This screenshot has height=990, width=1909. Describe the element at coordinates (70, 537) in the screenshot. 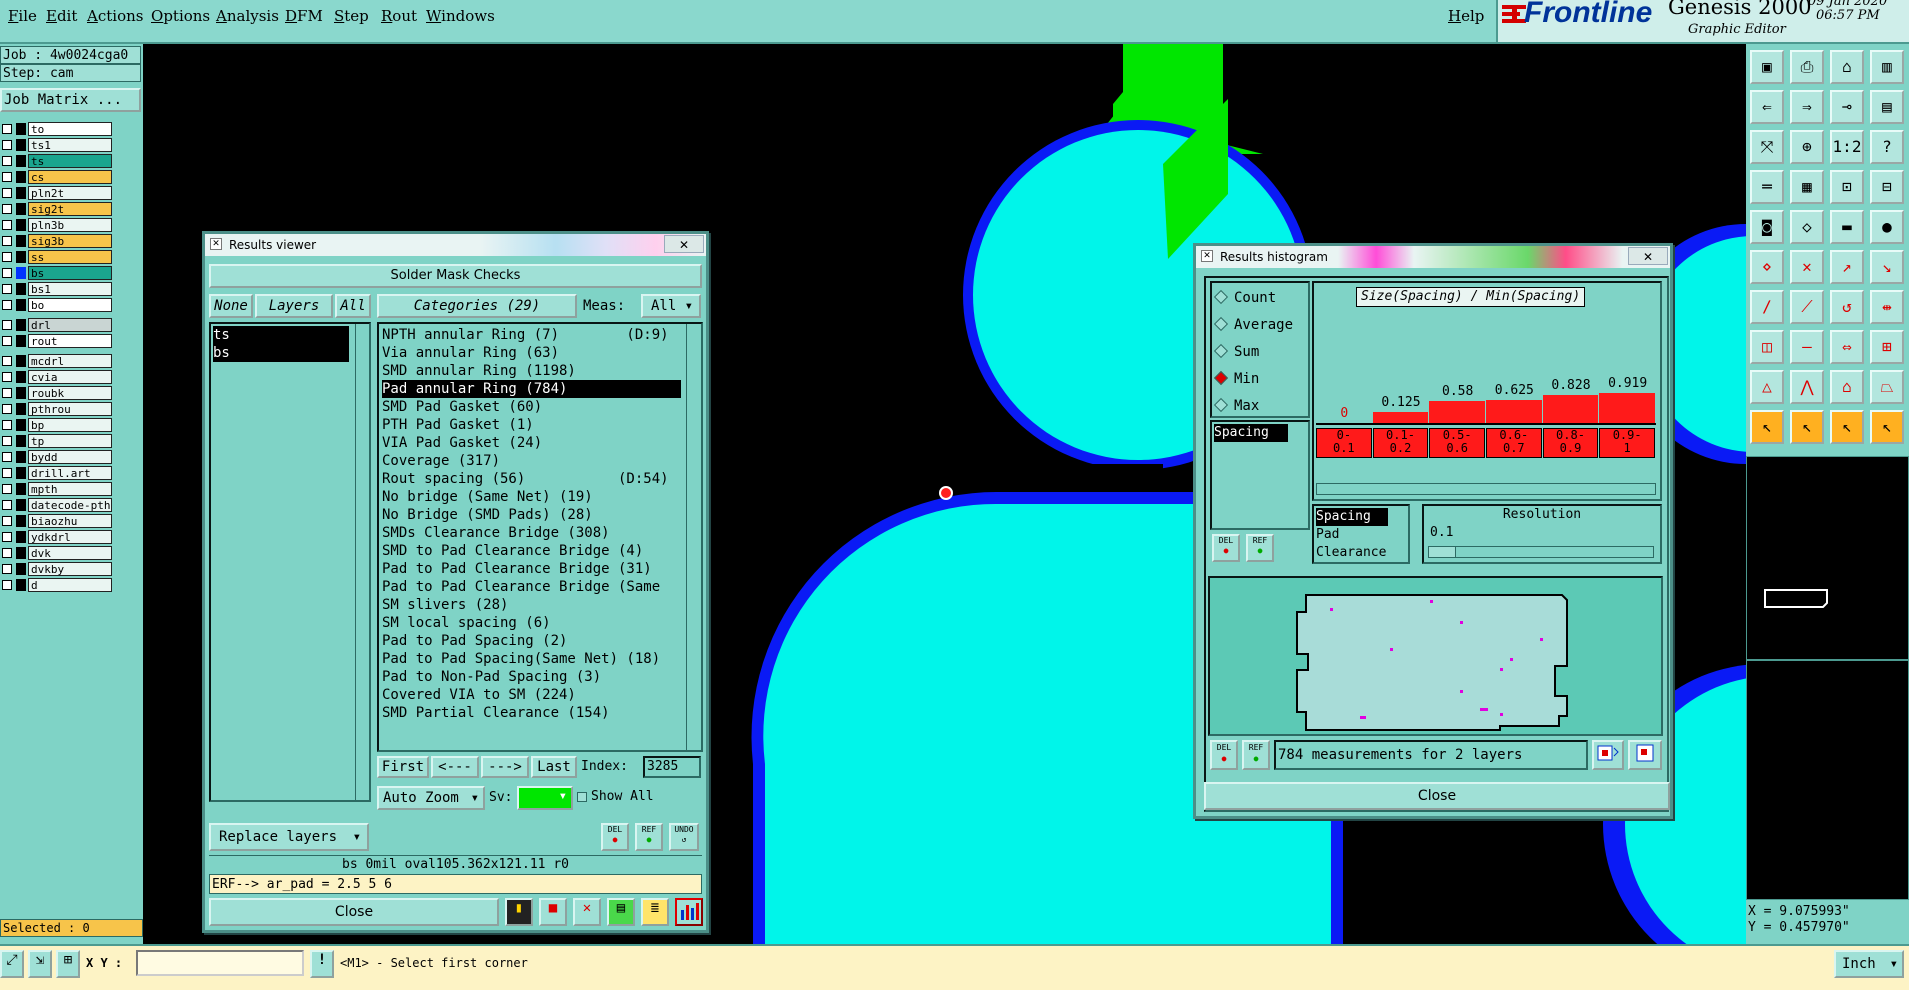

I see `layer-name: ydkdrl` at that location.